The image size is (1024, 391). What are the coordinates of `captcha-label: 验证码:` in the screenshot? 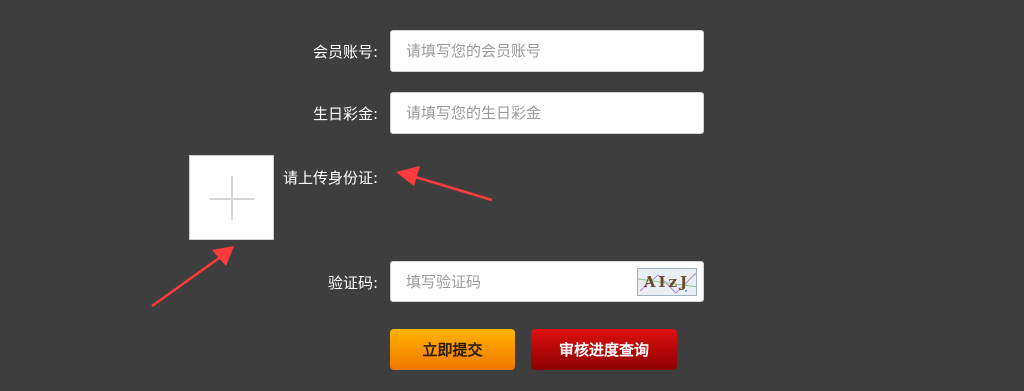 It's located at (352, 283).